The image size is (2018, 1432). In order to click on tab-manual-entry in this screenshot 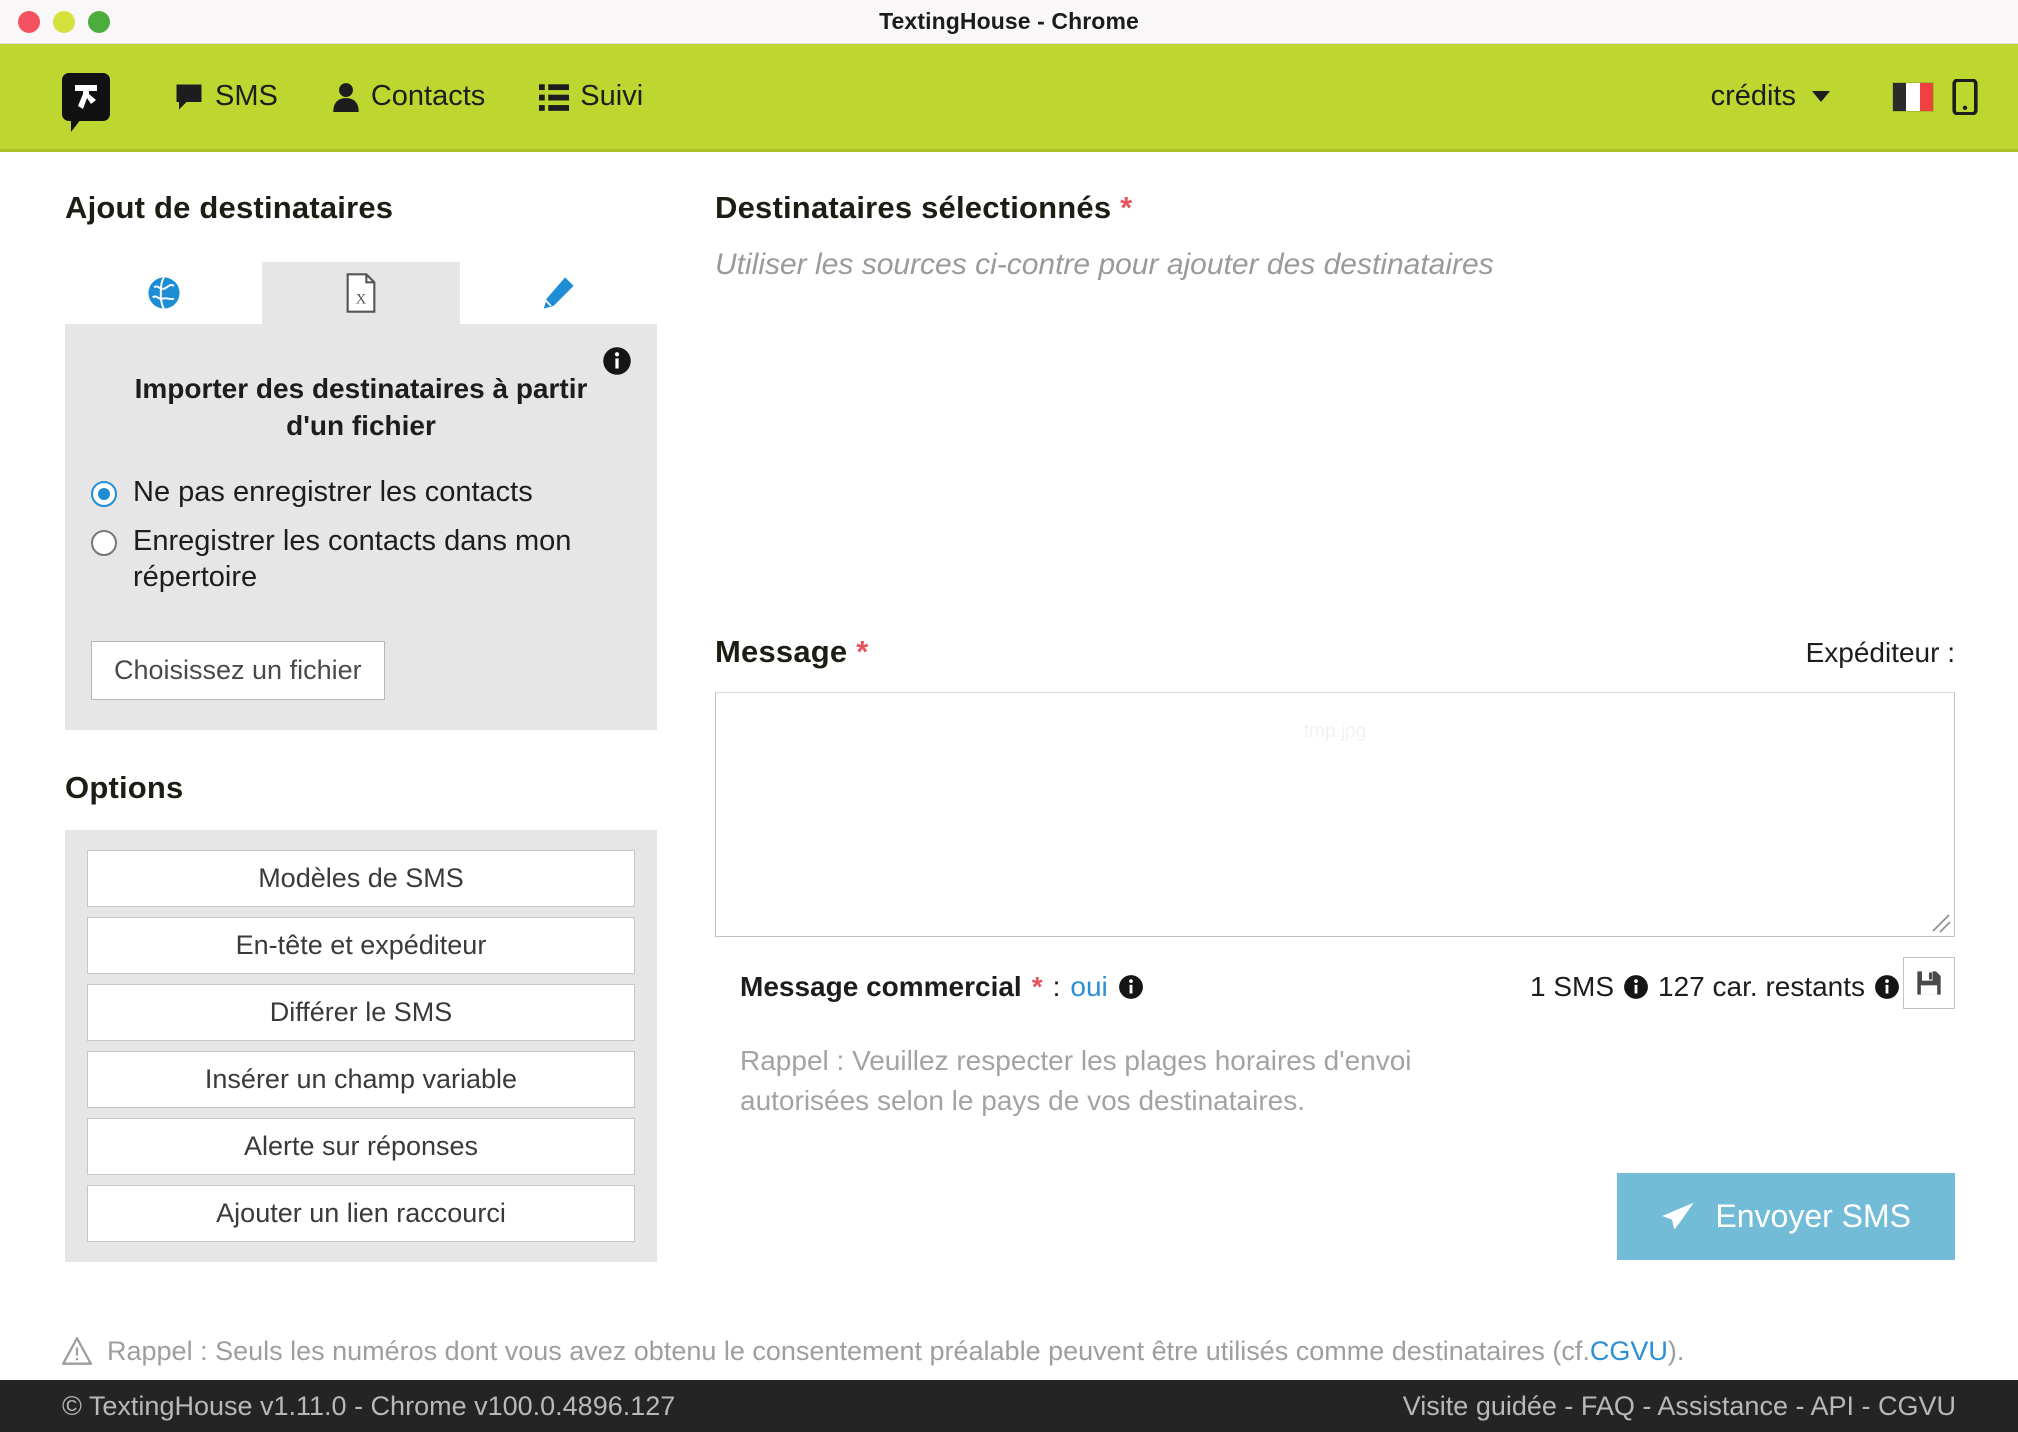, I will do `click(558, 293)`.